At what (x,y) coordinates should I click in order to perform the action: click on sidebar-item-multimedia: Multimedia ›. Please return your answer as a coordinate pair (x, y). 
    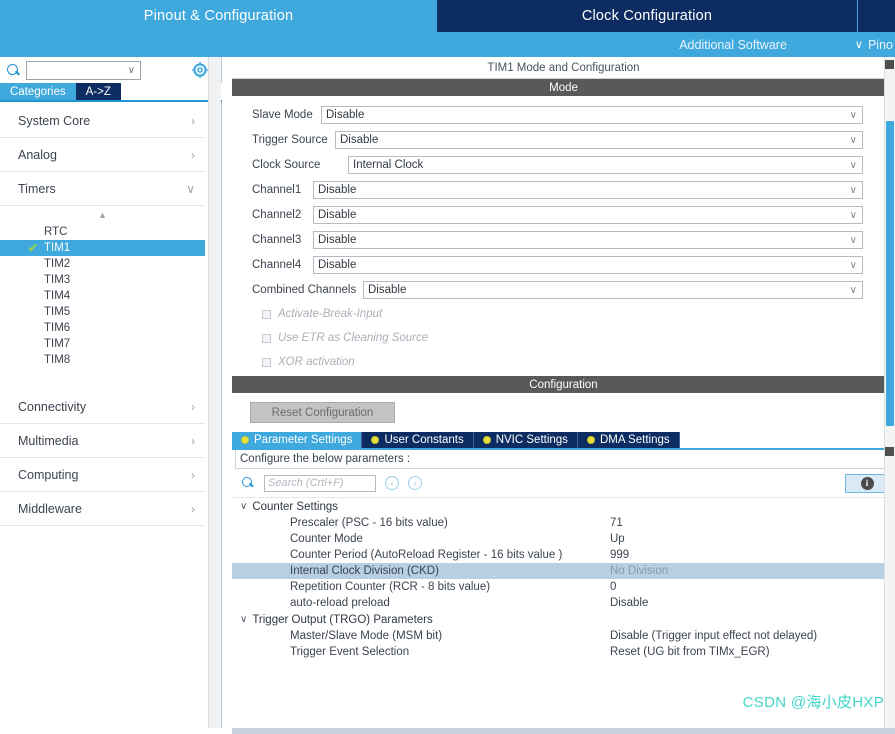
    Looking at the image, I should click on (102, 441).